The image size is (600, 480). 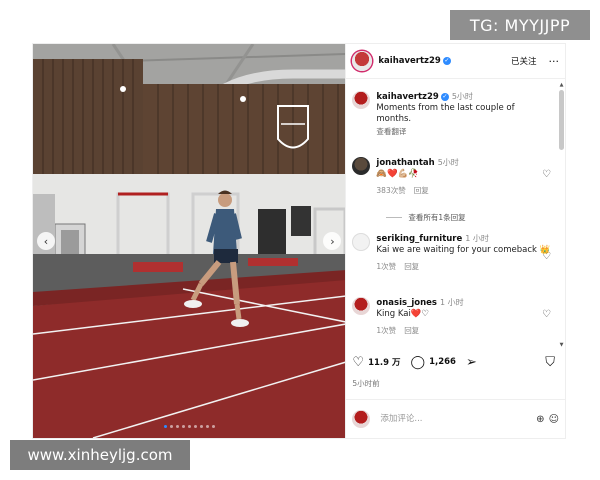 What do you see at coordinates (463, 131) in the screenshot?
I see `see-translation-link: 查看翻译` at bounding box center [463, 131].